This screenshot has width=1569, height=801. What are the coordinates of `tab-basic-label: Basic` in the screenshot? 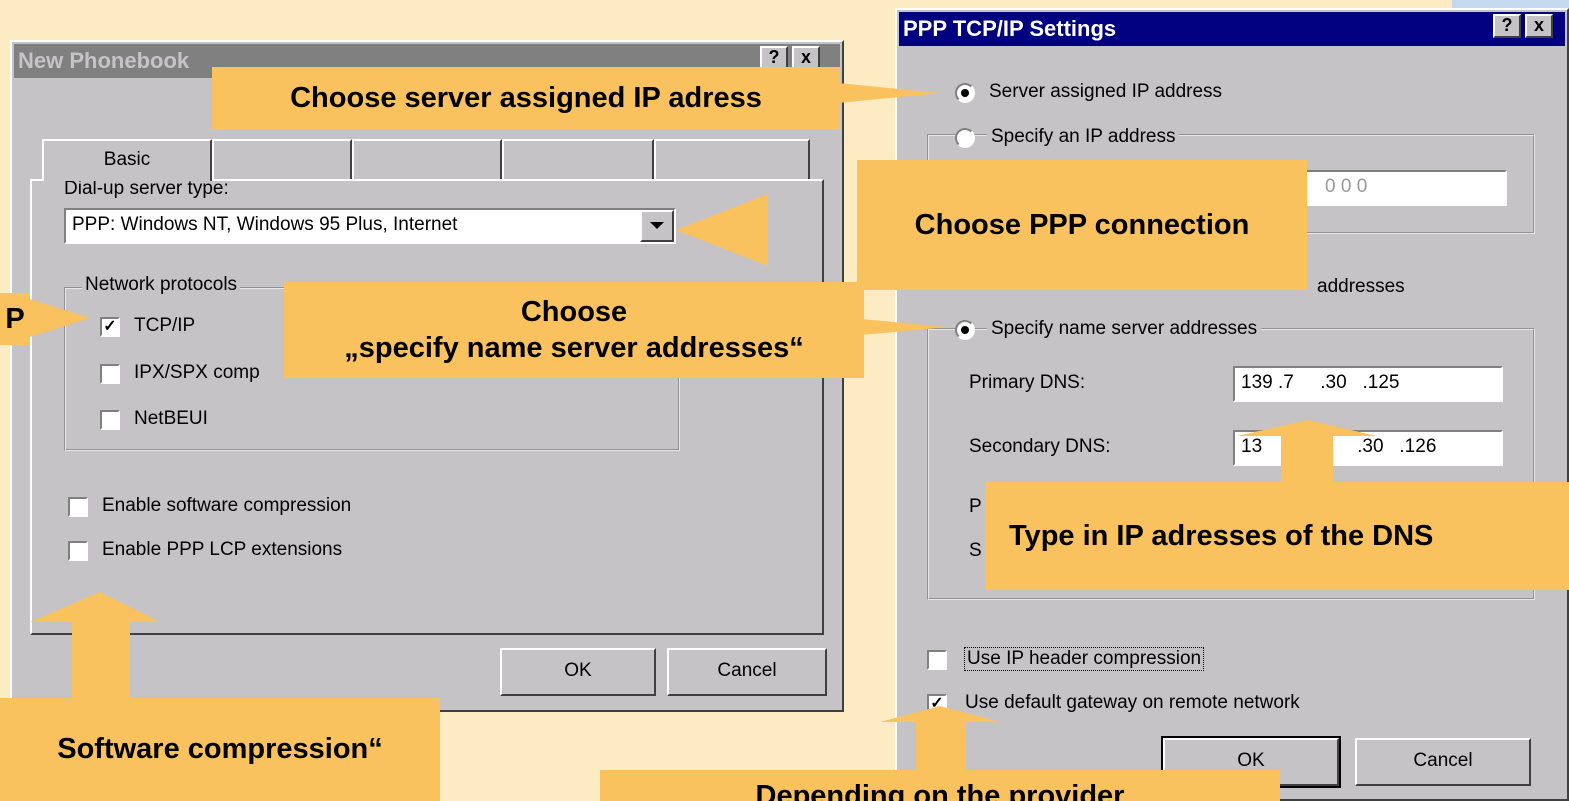 It's located at (127, 159).